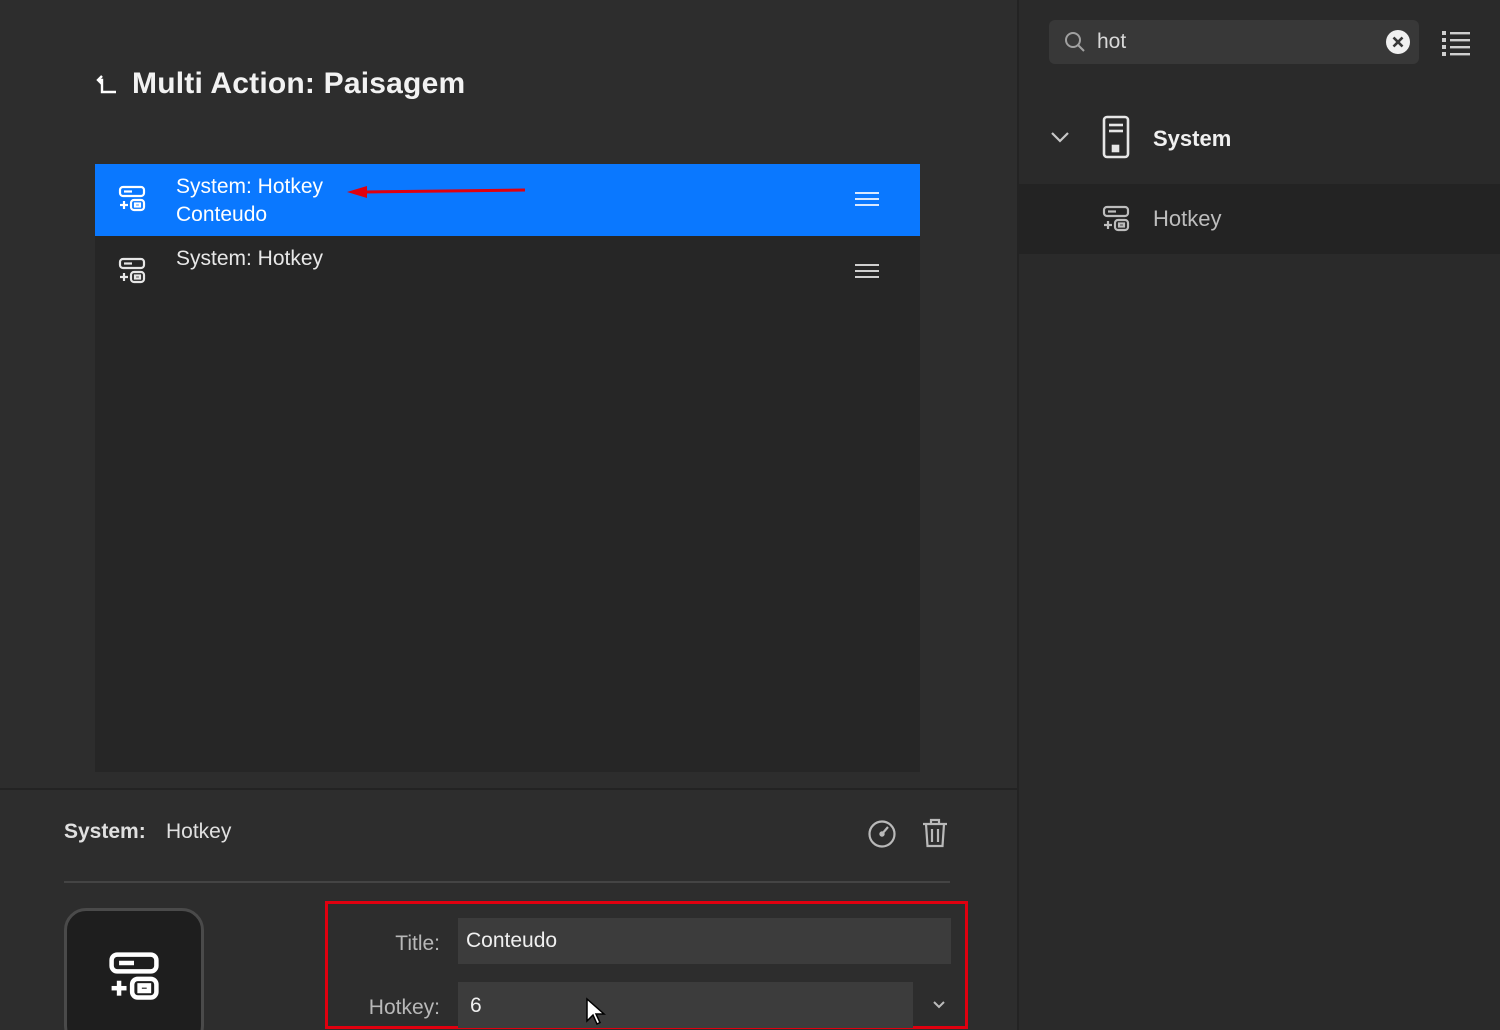  I want to click on inspector-category: System:, so click(105, 831).